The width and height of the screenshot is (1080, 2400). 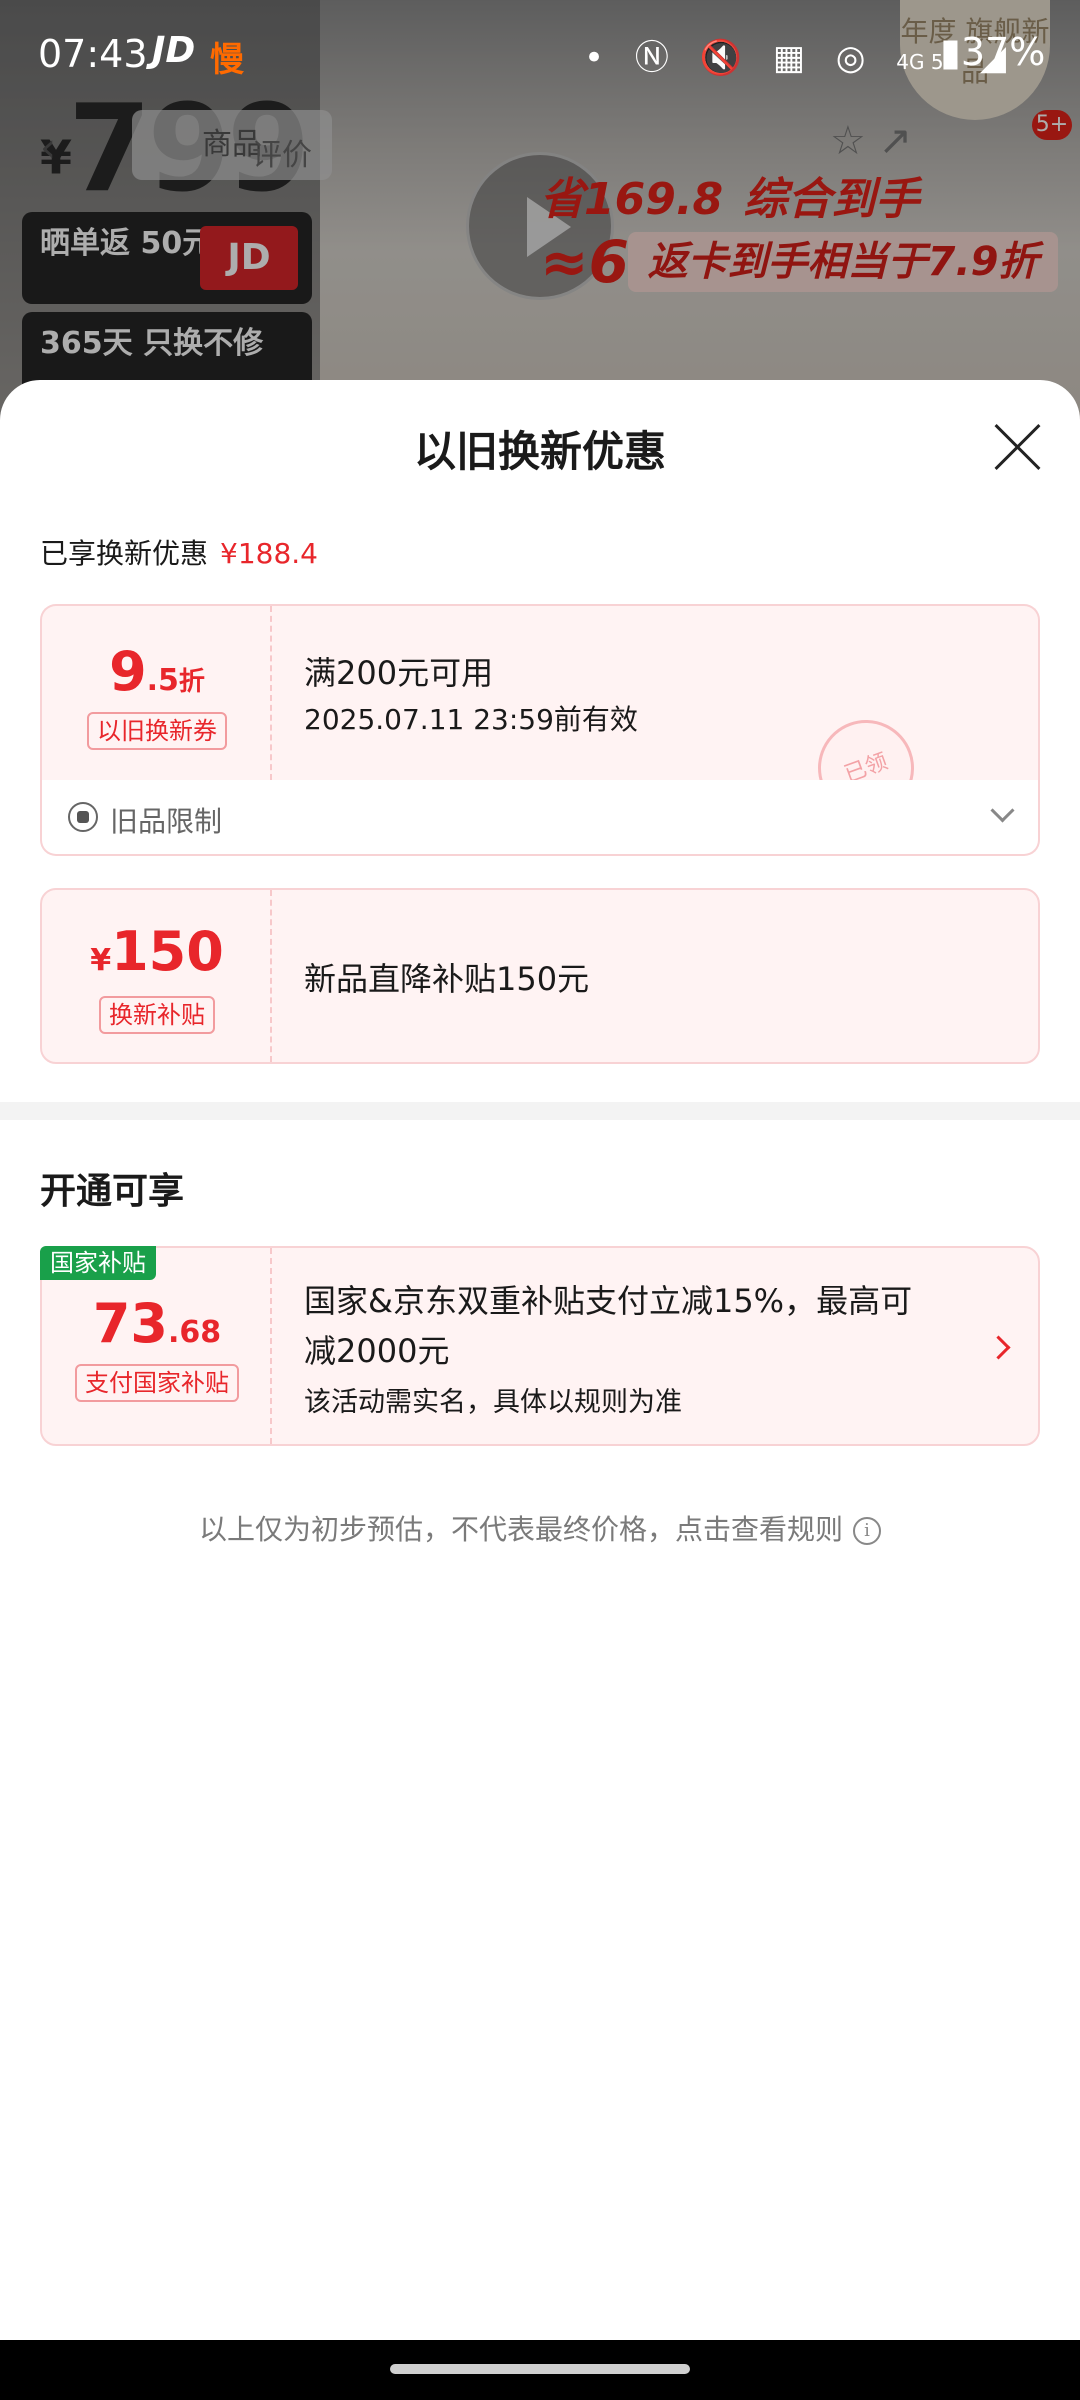 What do you see at coordinates (174, 50) in the screenshot?
I see `jd-app-icon: JD` at bounding box center [174, 50].